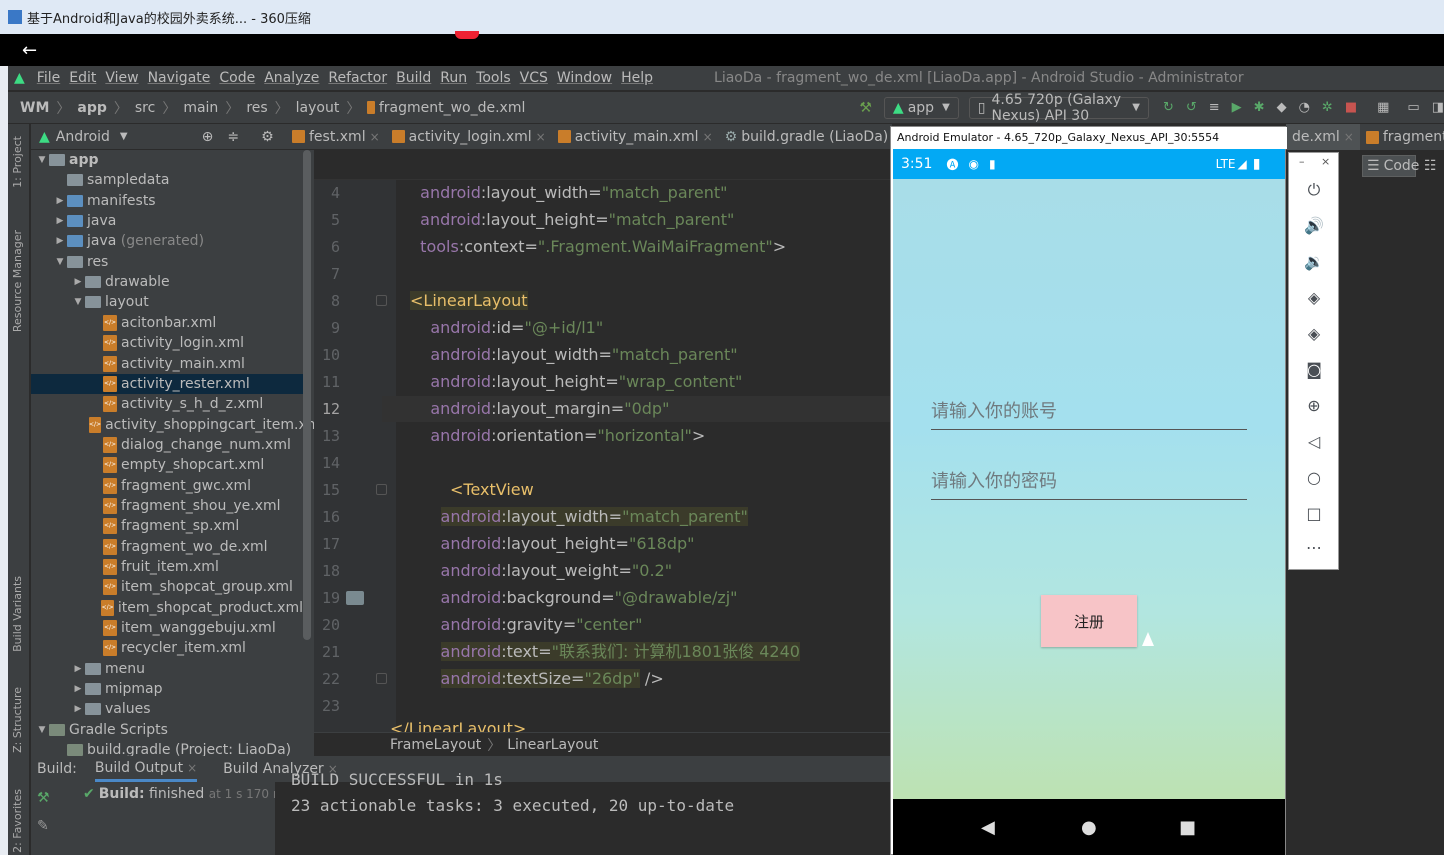 This screenshot has height=855, width=1444. Describe the element at coordinates (167, 323) in the screenshot. I see `tree-item: </> acitonbar.xml` at that location.